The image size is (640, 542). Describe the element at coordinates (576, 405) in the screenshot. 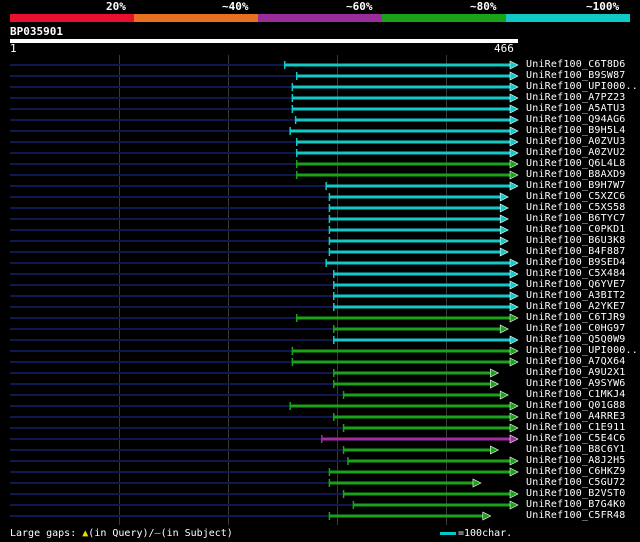

I see `hit-name-link: UniRef100_Q01G88` at that location.